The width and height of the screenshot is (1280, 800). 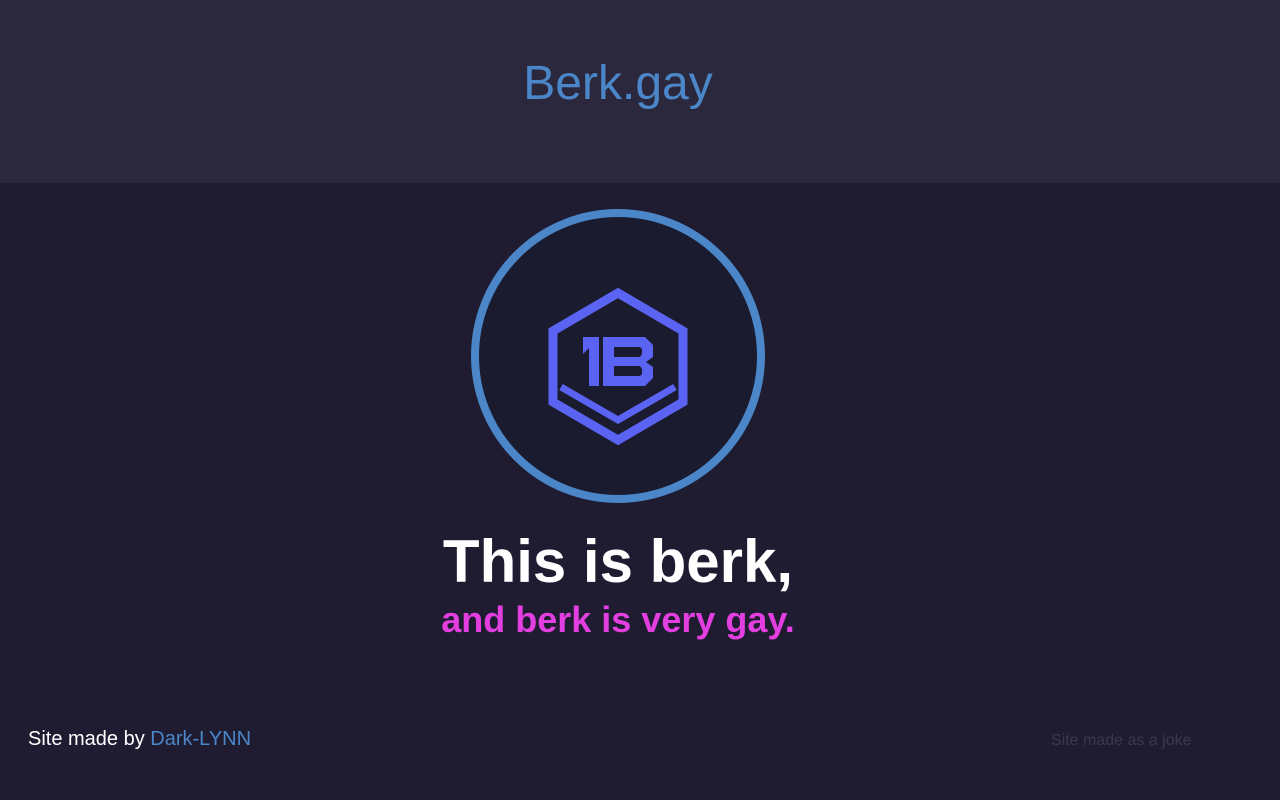 What do you see at coordinates (618, 619) in the screenshot?
I see `subline: and berk is very gay.` at bounding box center [618, 619].